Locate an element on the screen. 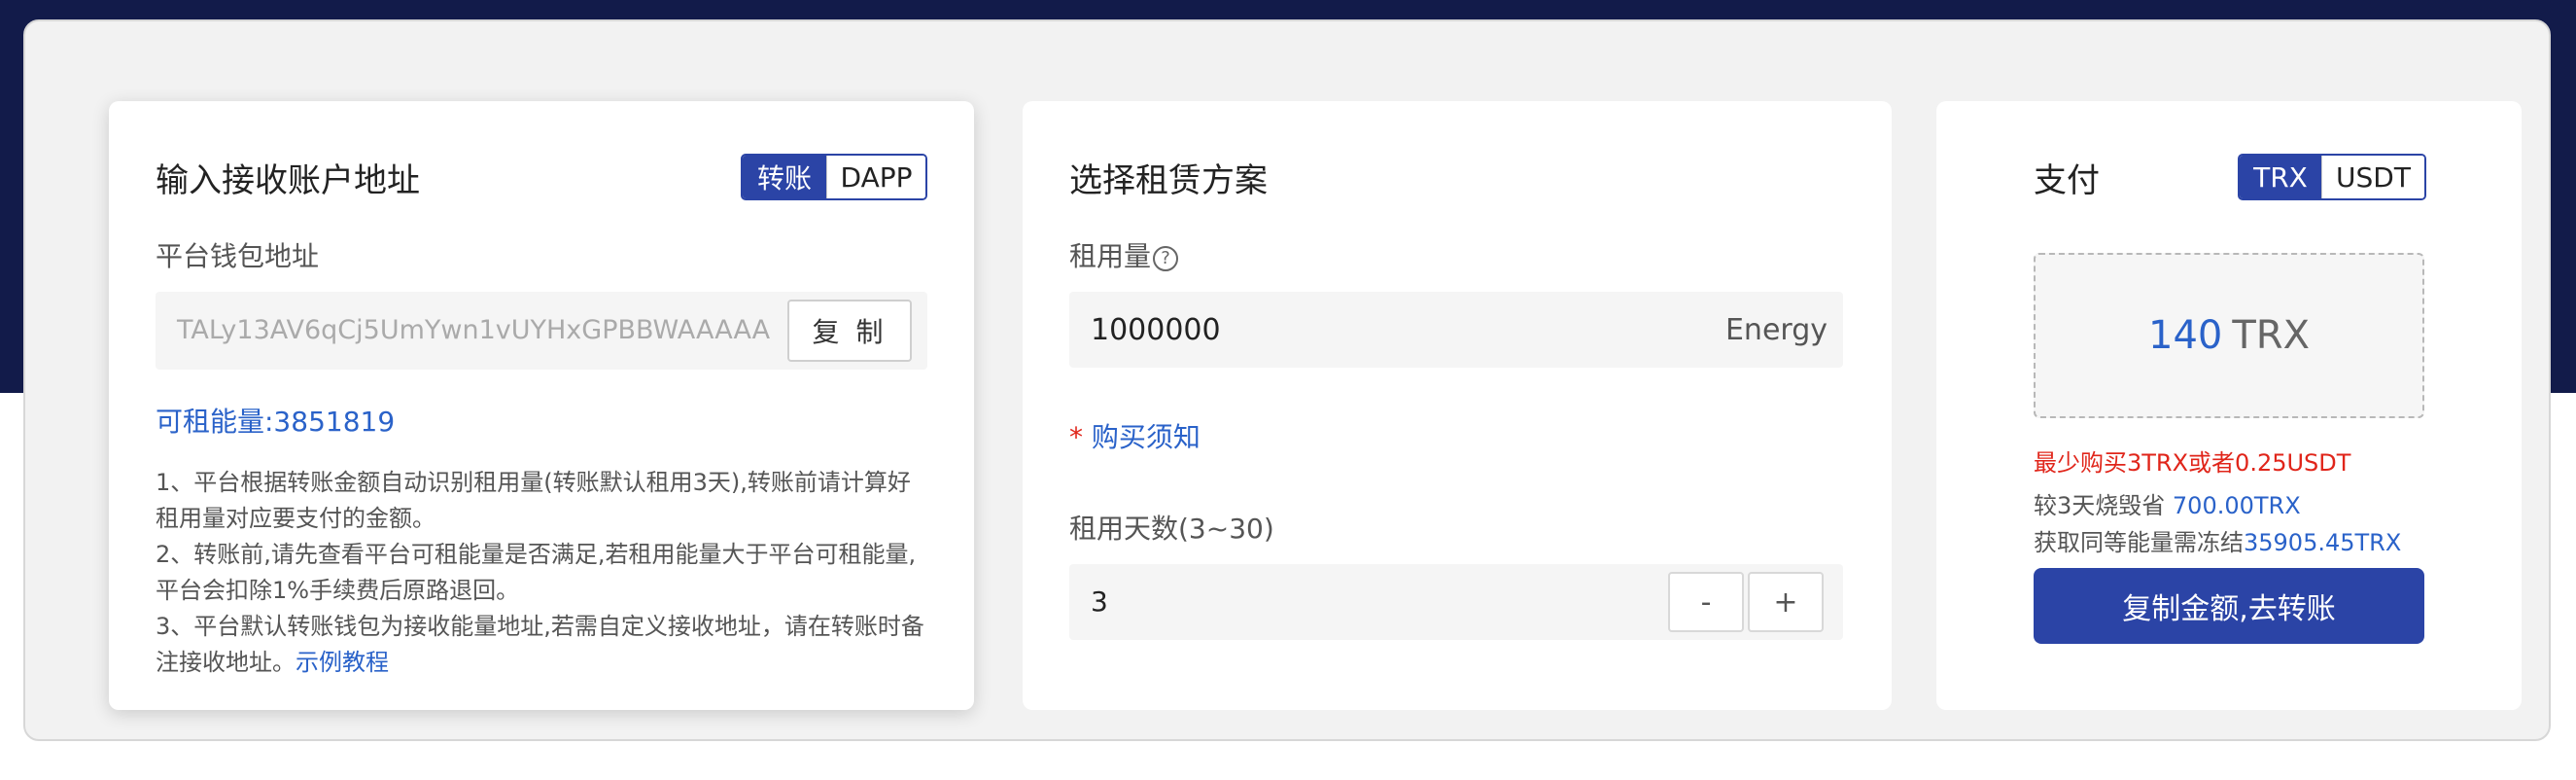 The height and width of the screenshot is (780, 2576). payment-title: 支付 is located at coordinates (2067, 180).